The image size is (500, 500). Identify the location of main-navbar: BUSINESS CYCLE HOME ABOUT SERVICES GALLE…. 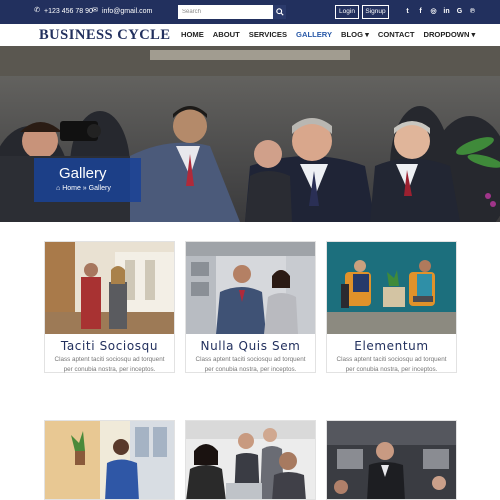
(250, 35).